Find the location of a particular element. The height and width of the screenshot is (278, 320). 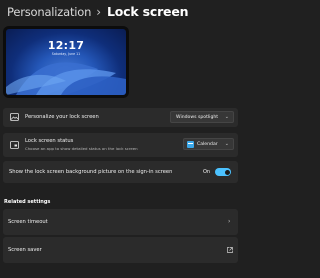

screen-timeout-row: Screen timeout › is located at coordinates (120, 222).